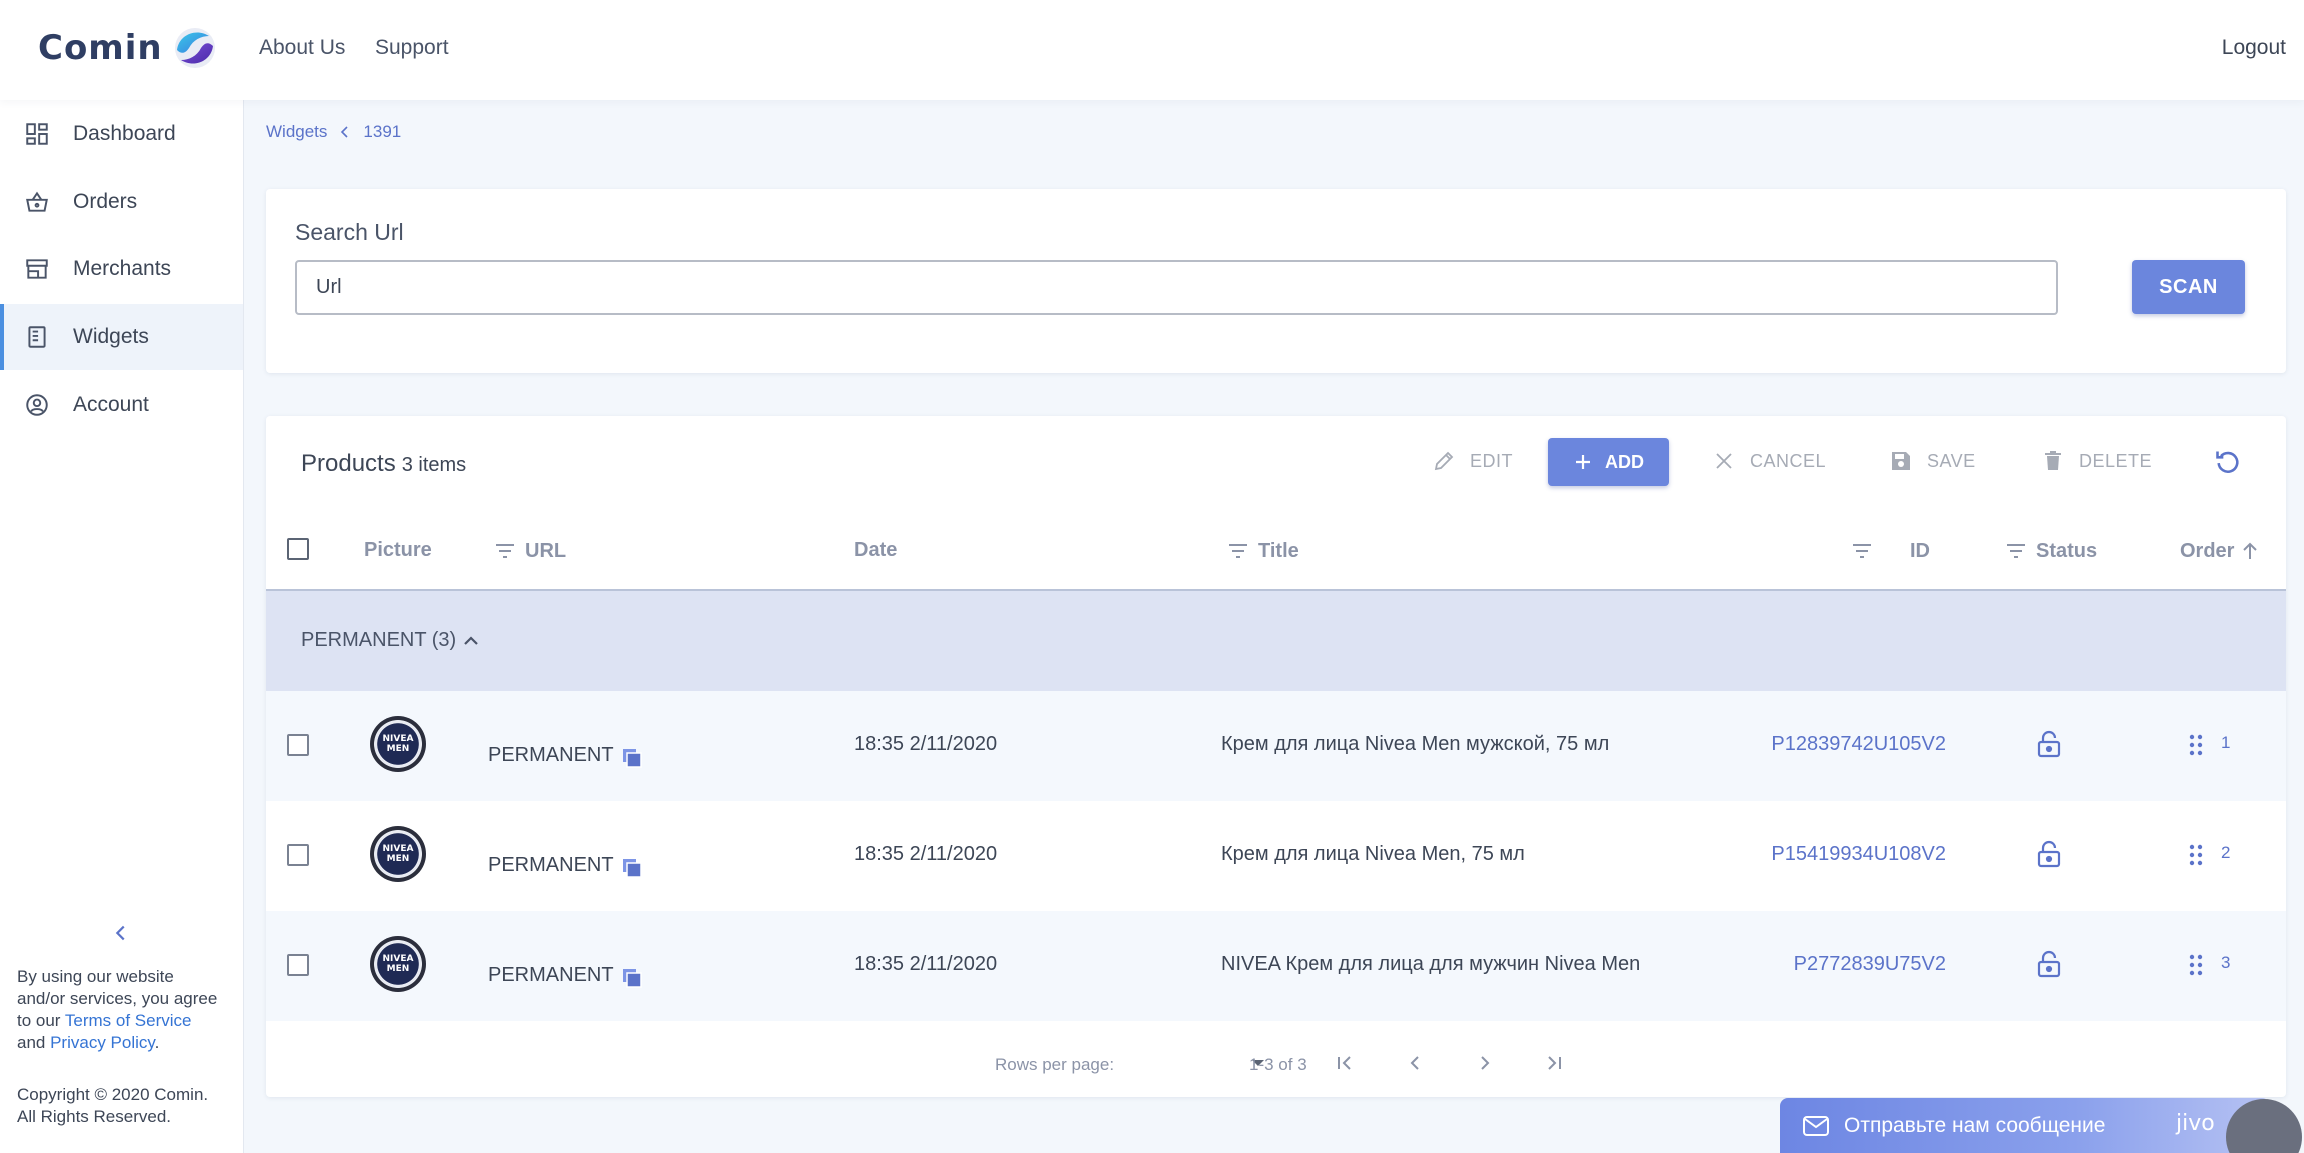 This screenshot has width=2304, height=1153. Describe the element at coordinates (1858, 854) in the screenshot. I see `id-link: P15419934U108V2` at that location.